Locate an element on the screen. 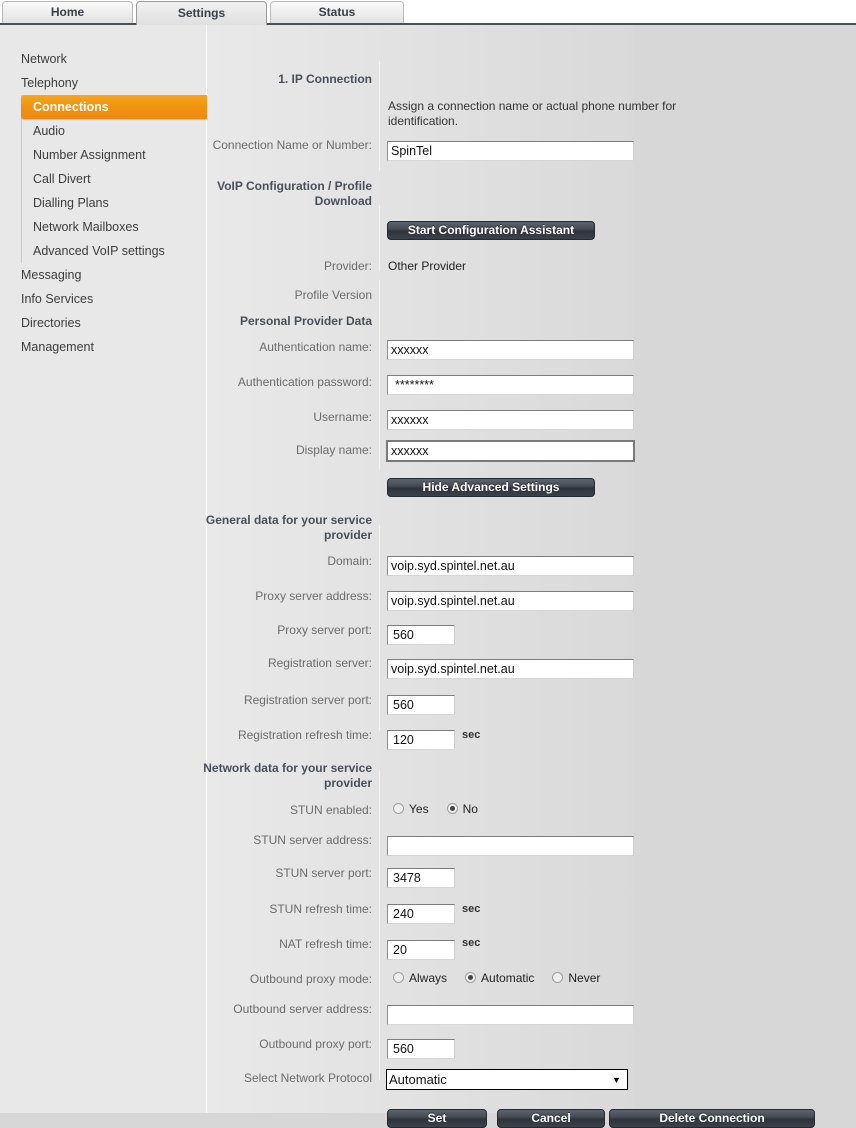  proxy-server-address-input is located at coordinates (510, 601).